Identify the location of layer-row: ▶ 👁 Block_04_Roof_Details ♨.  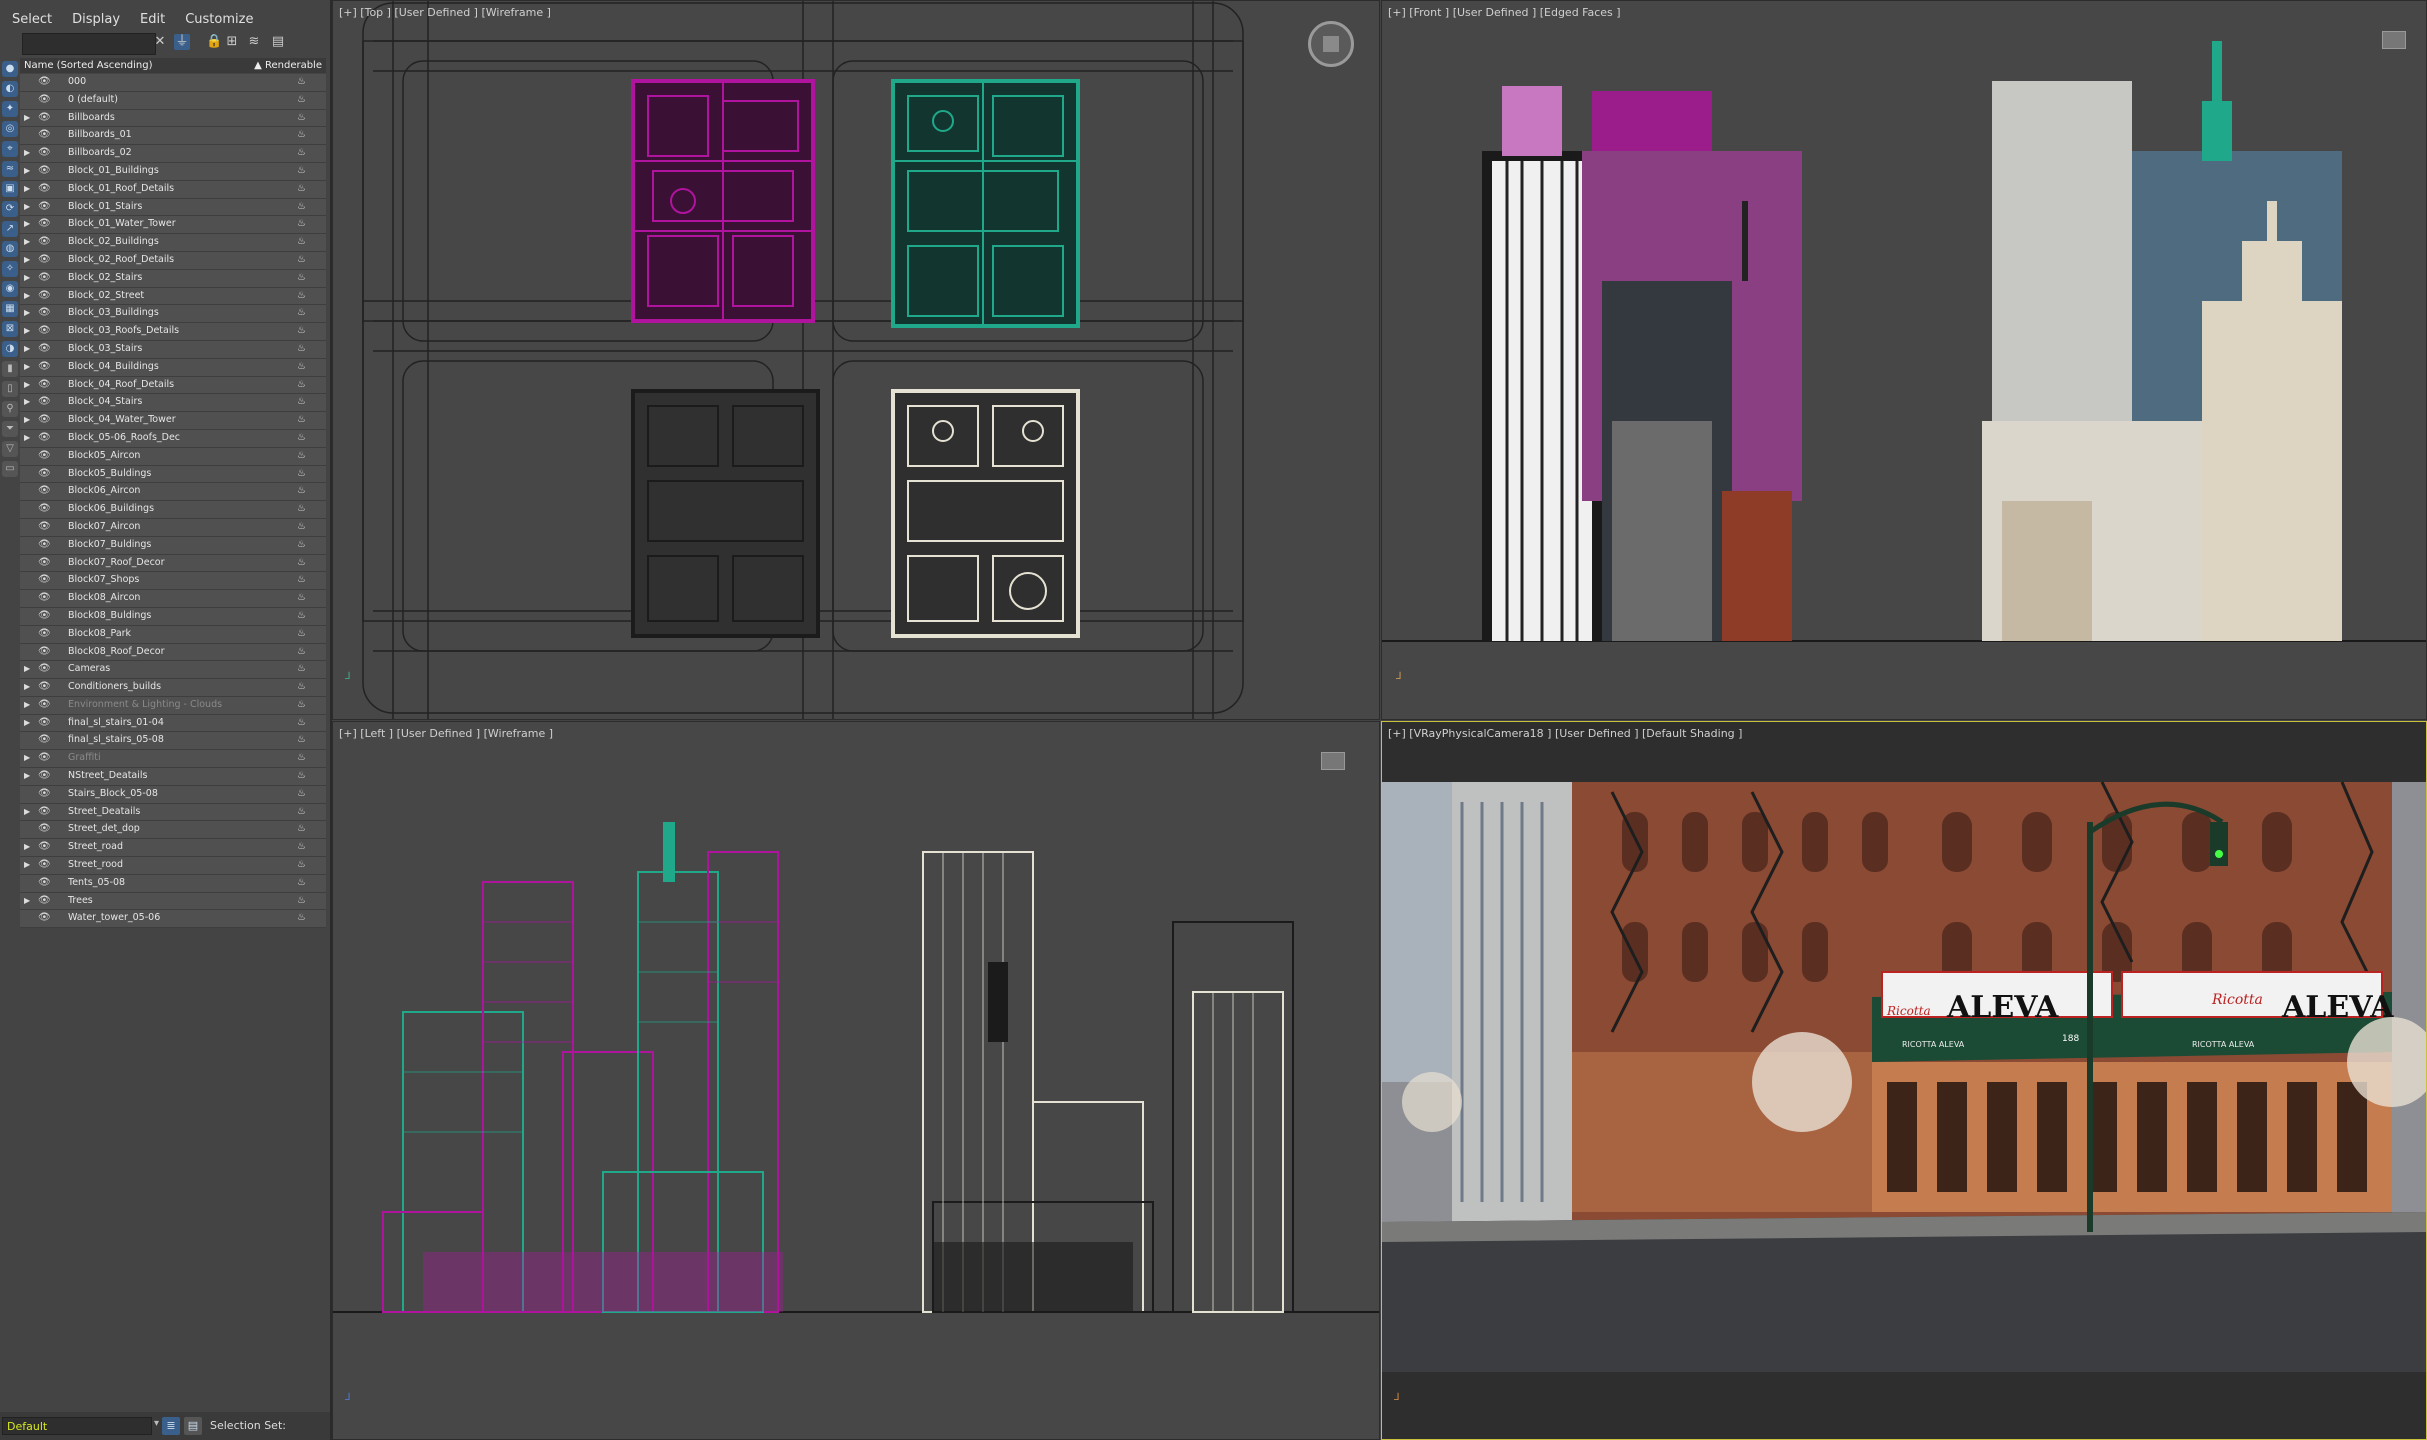
(173, 385).